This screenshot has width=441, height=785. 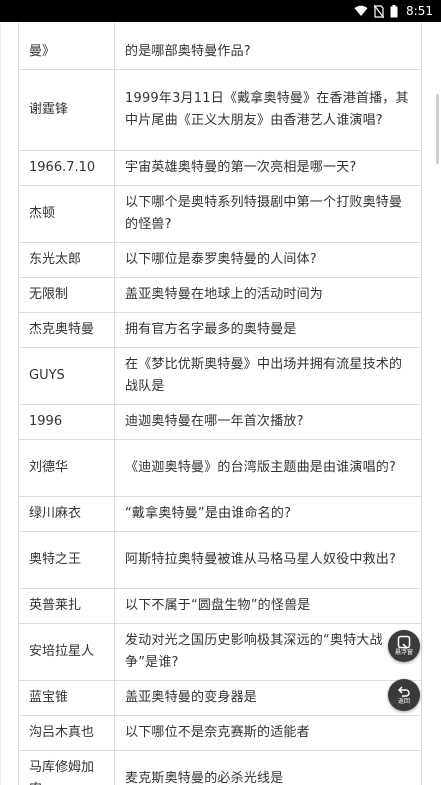 What do you see at coordinates (268, 698) in the screenshot?
I see `question-cell: 盖亚奥特曼的变身器是` at bounding box center [268, 698].